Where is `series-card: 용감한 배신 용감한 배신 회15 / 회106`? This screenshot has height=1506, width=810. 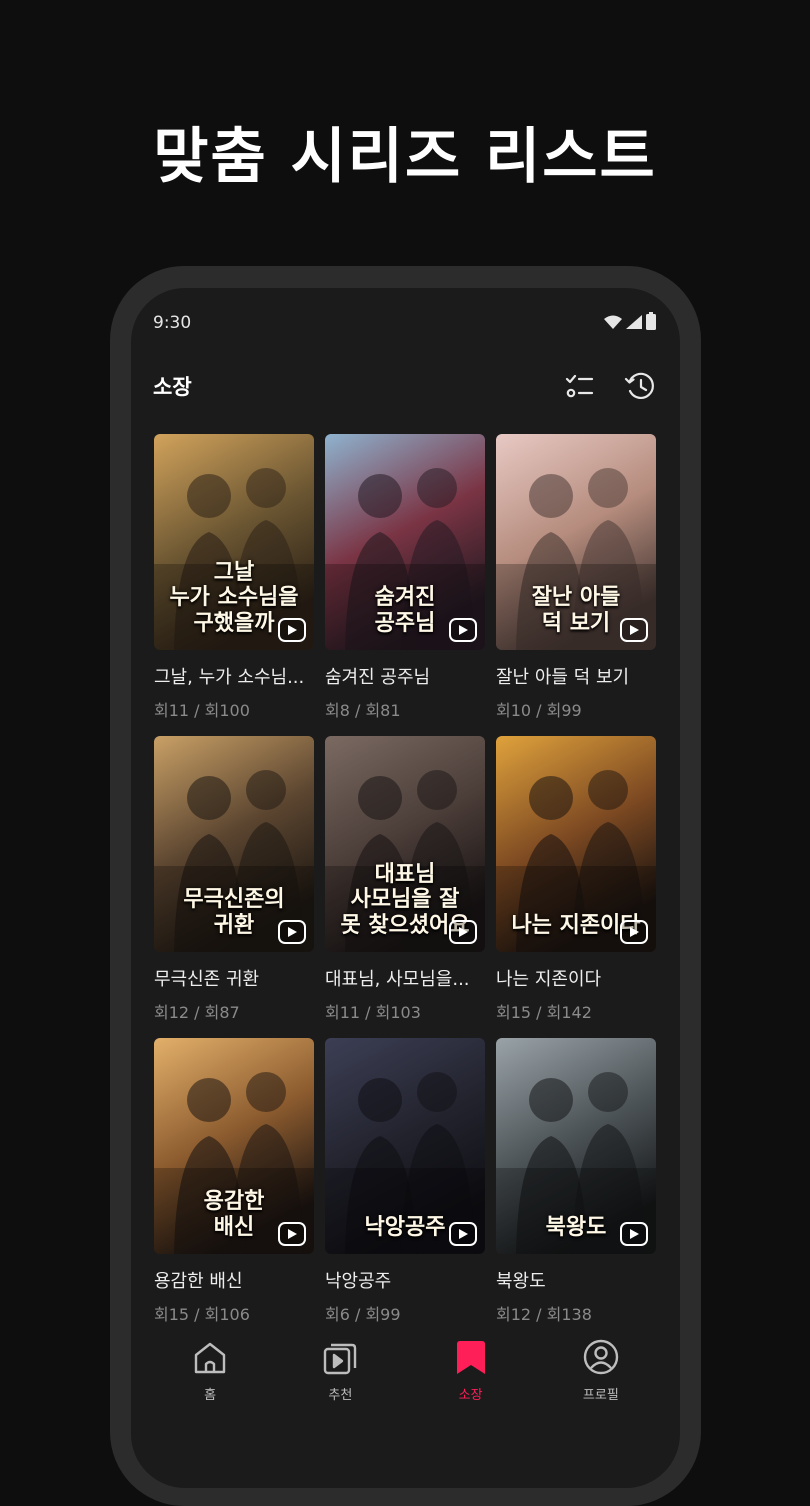
series-card: 용감한 배신 용감한 배신 회15 / 회106 is located at coordinates (234, 1181).